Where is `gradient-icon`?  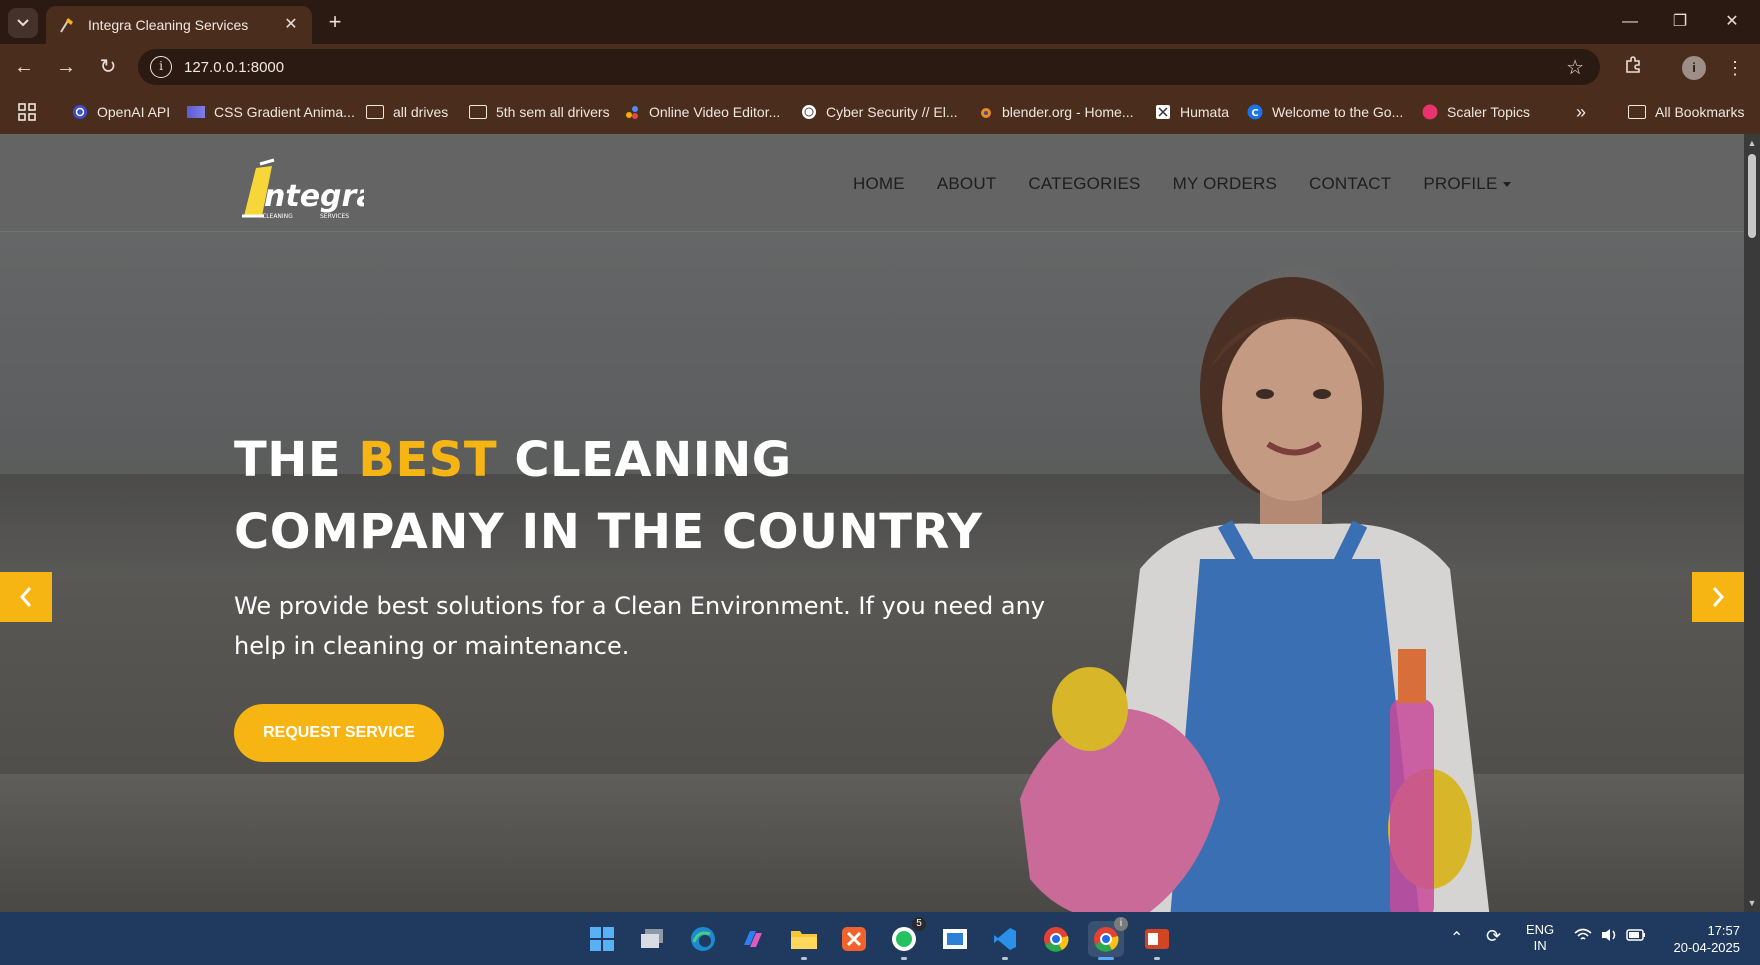 gradient-icon is located at coordinates (196, 112).